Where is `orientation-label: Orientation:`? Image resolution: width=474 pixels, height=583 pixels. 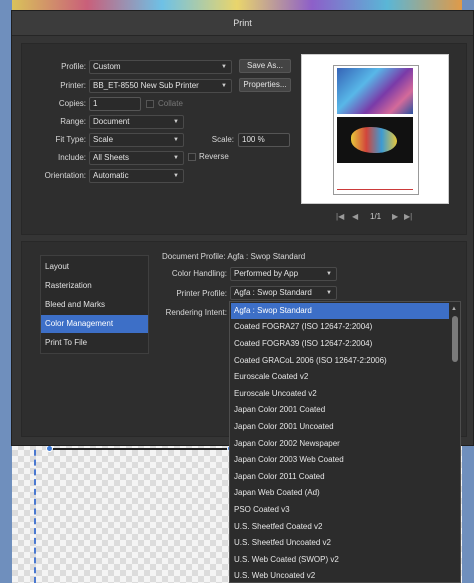
orientation-label: Orientation: is located at coordinates (65, 175).